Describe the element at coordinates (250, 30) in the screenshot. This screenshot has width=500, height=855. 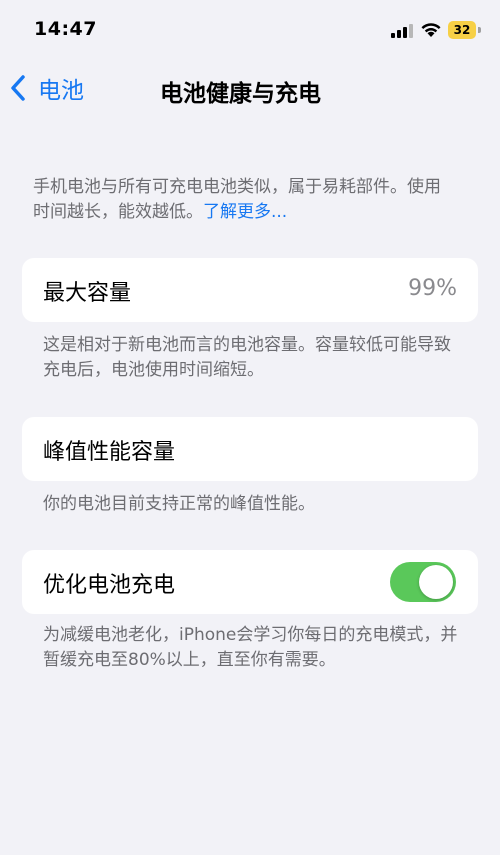
I see `status-bar: 14:47 32` at that location.